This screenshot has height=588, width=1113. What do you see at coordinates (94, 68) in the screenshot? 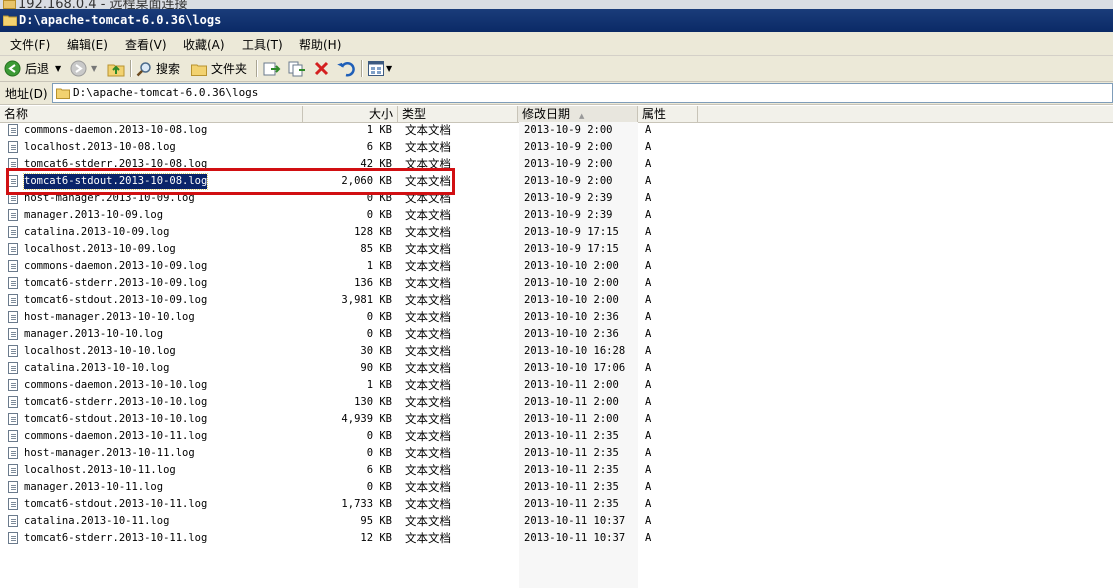
I see `forward-dropdown-icon: ▼` at bounding box center [94, 68].